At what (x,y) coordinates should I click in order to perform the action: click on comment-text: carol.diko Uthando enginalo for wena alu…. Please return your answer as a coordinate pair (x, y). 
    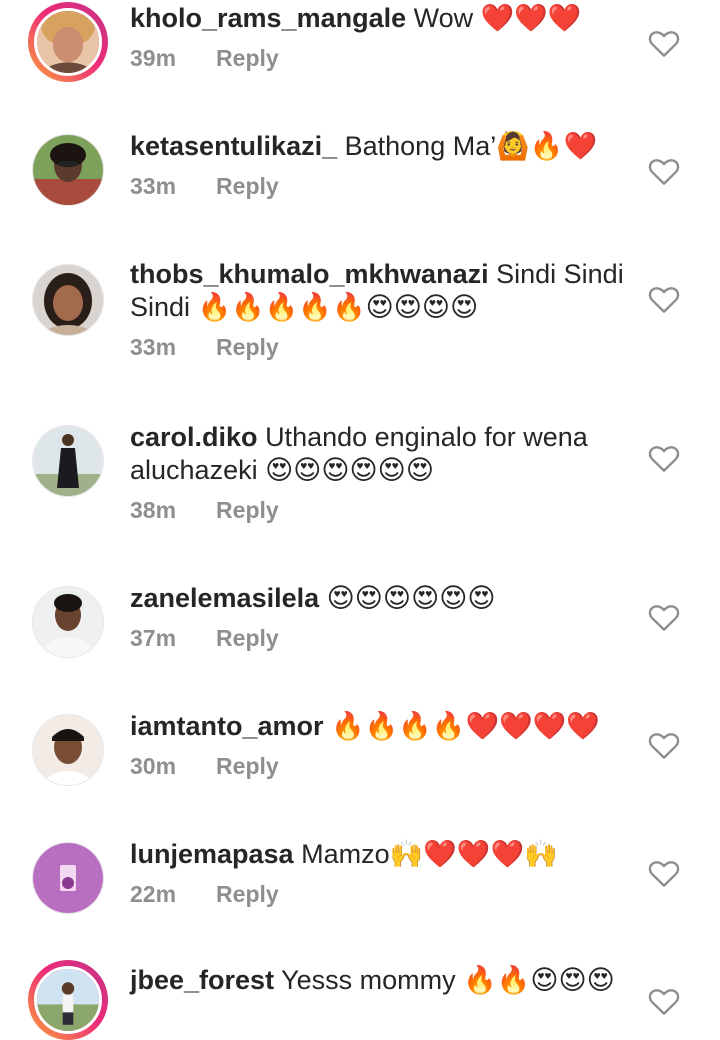
    Looking at the image, I should click on (380, 454).